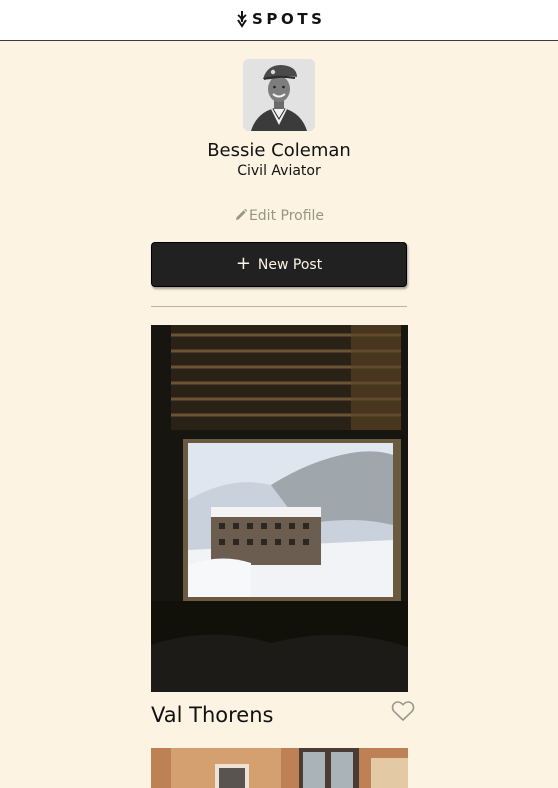  What do you see at coordinates (289, 19) in the screenshot?
I see `logo-text: SPOTS` at bounding box center [289, 19].